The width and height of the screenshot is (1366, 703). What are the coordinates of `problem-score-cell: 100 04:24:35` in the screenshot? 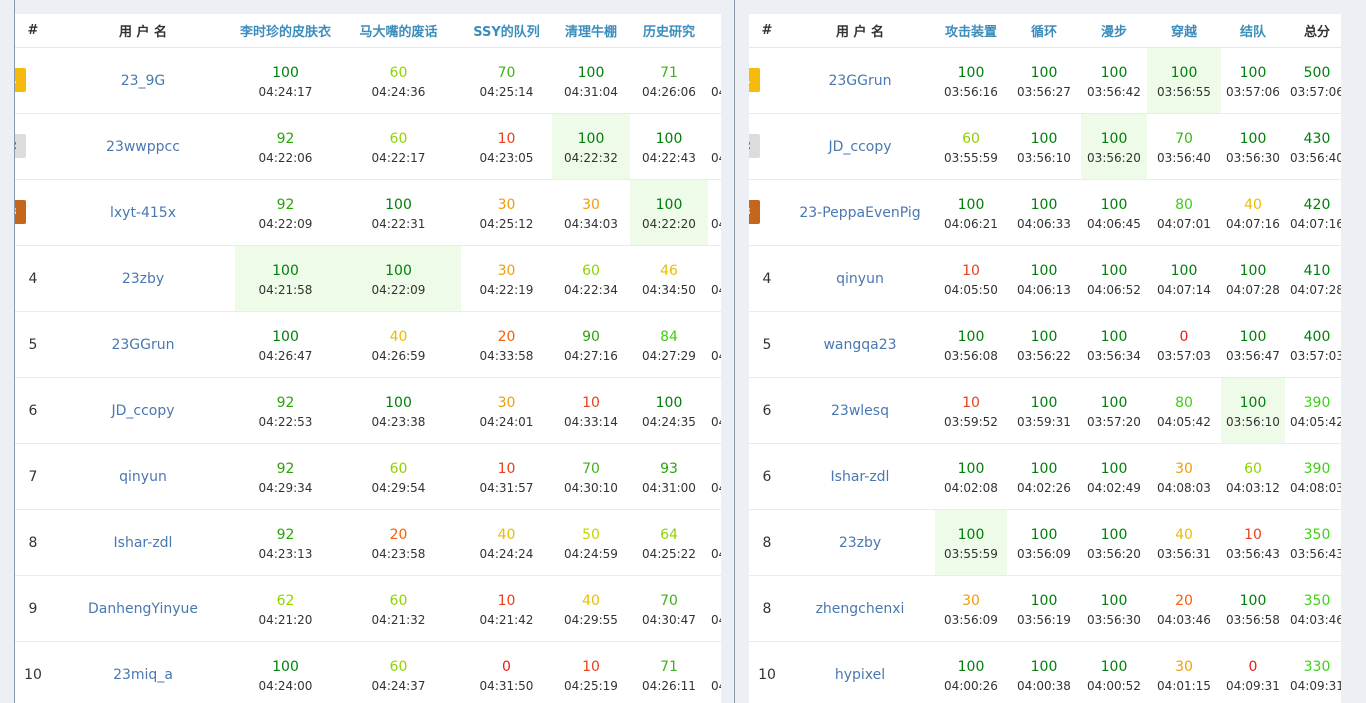 It's located at (669, 410).